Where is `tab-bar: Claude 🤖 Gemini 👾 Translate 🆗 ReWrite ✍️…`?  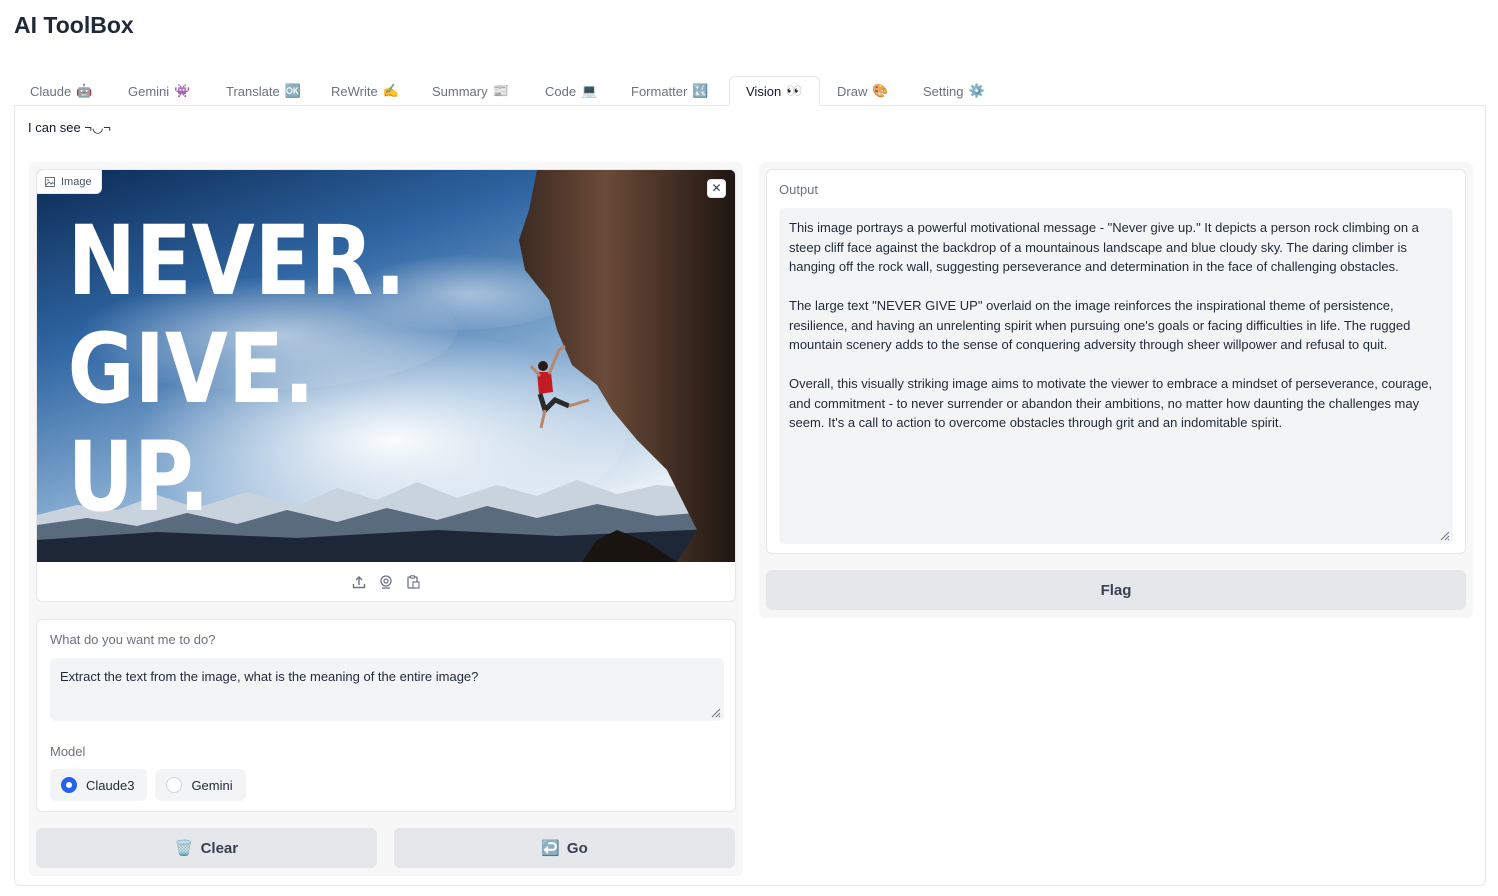
tab-bar: Claude 🤖 Gemini 👾 Translate 🆗 ReWrite ✍️… is located at coordinates (750, 91).